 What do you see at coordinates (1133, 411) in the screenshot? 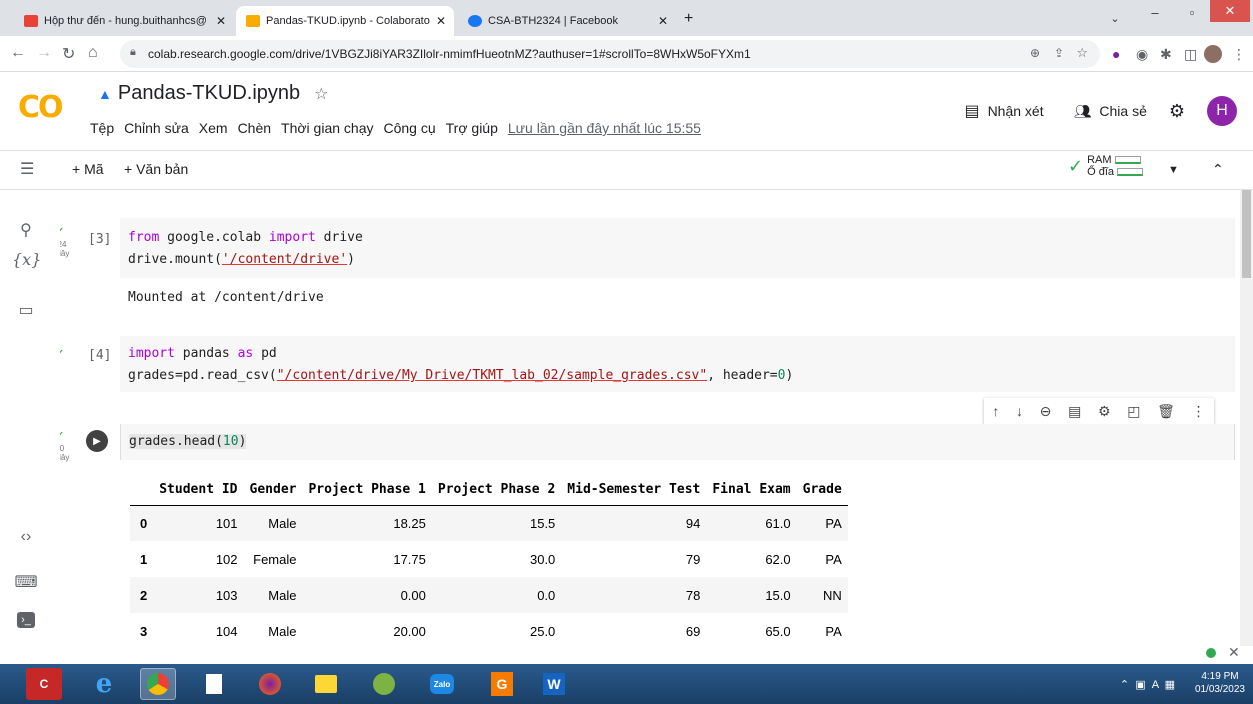
I see `mirror-cell-icon: ◰` at bounding box center [1133, 411].